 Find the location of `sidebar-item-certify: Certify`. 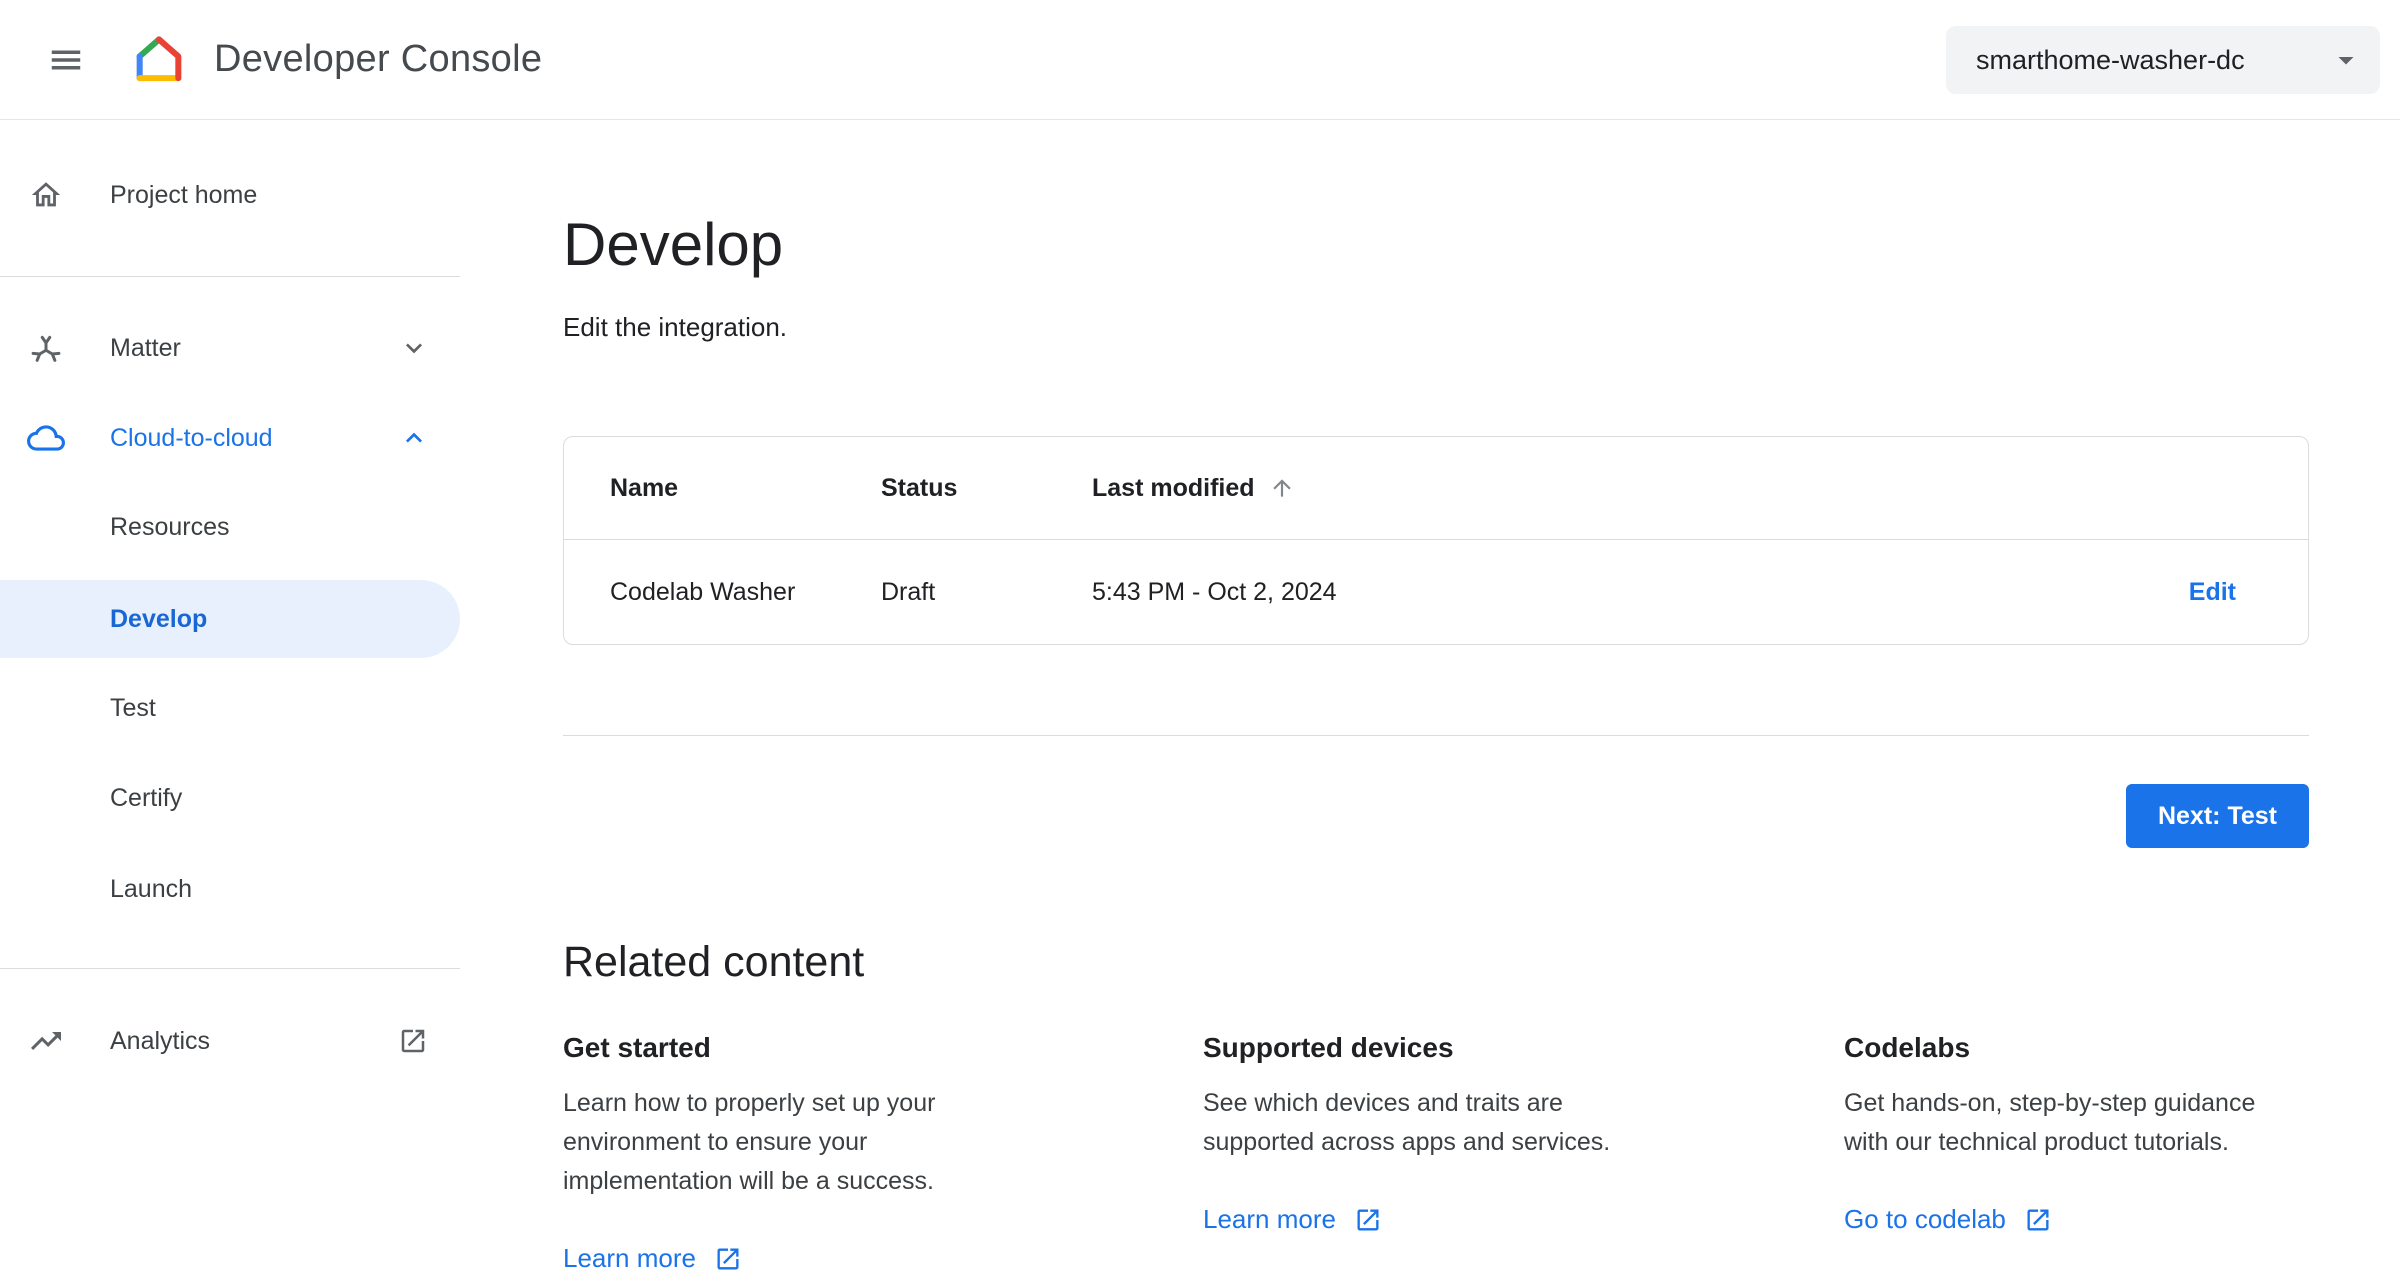

sidebar-item-certify: Certify is located at coordinates (230, 798).